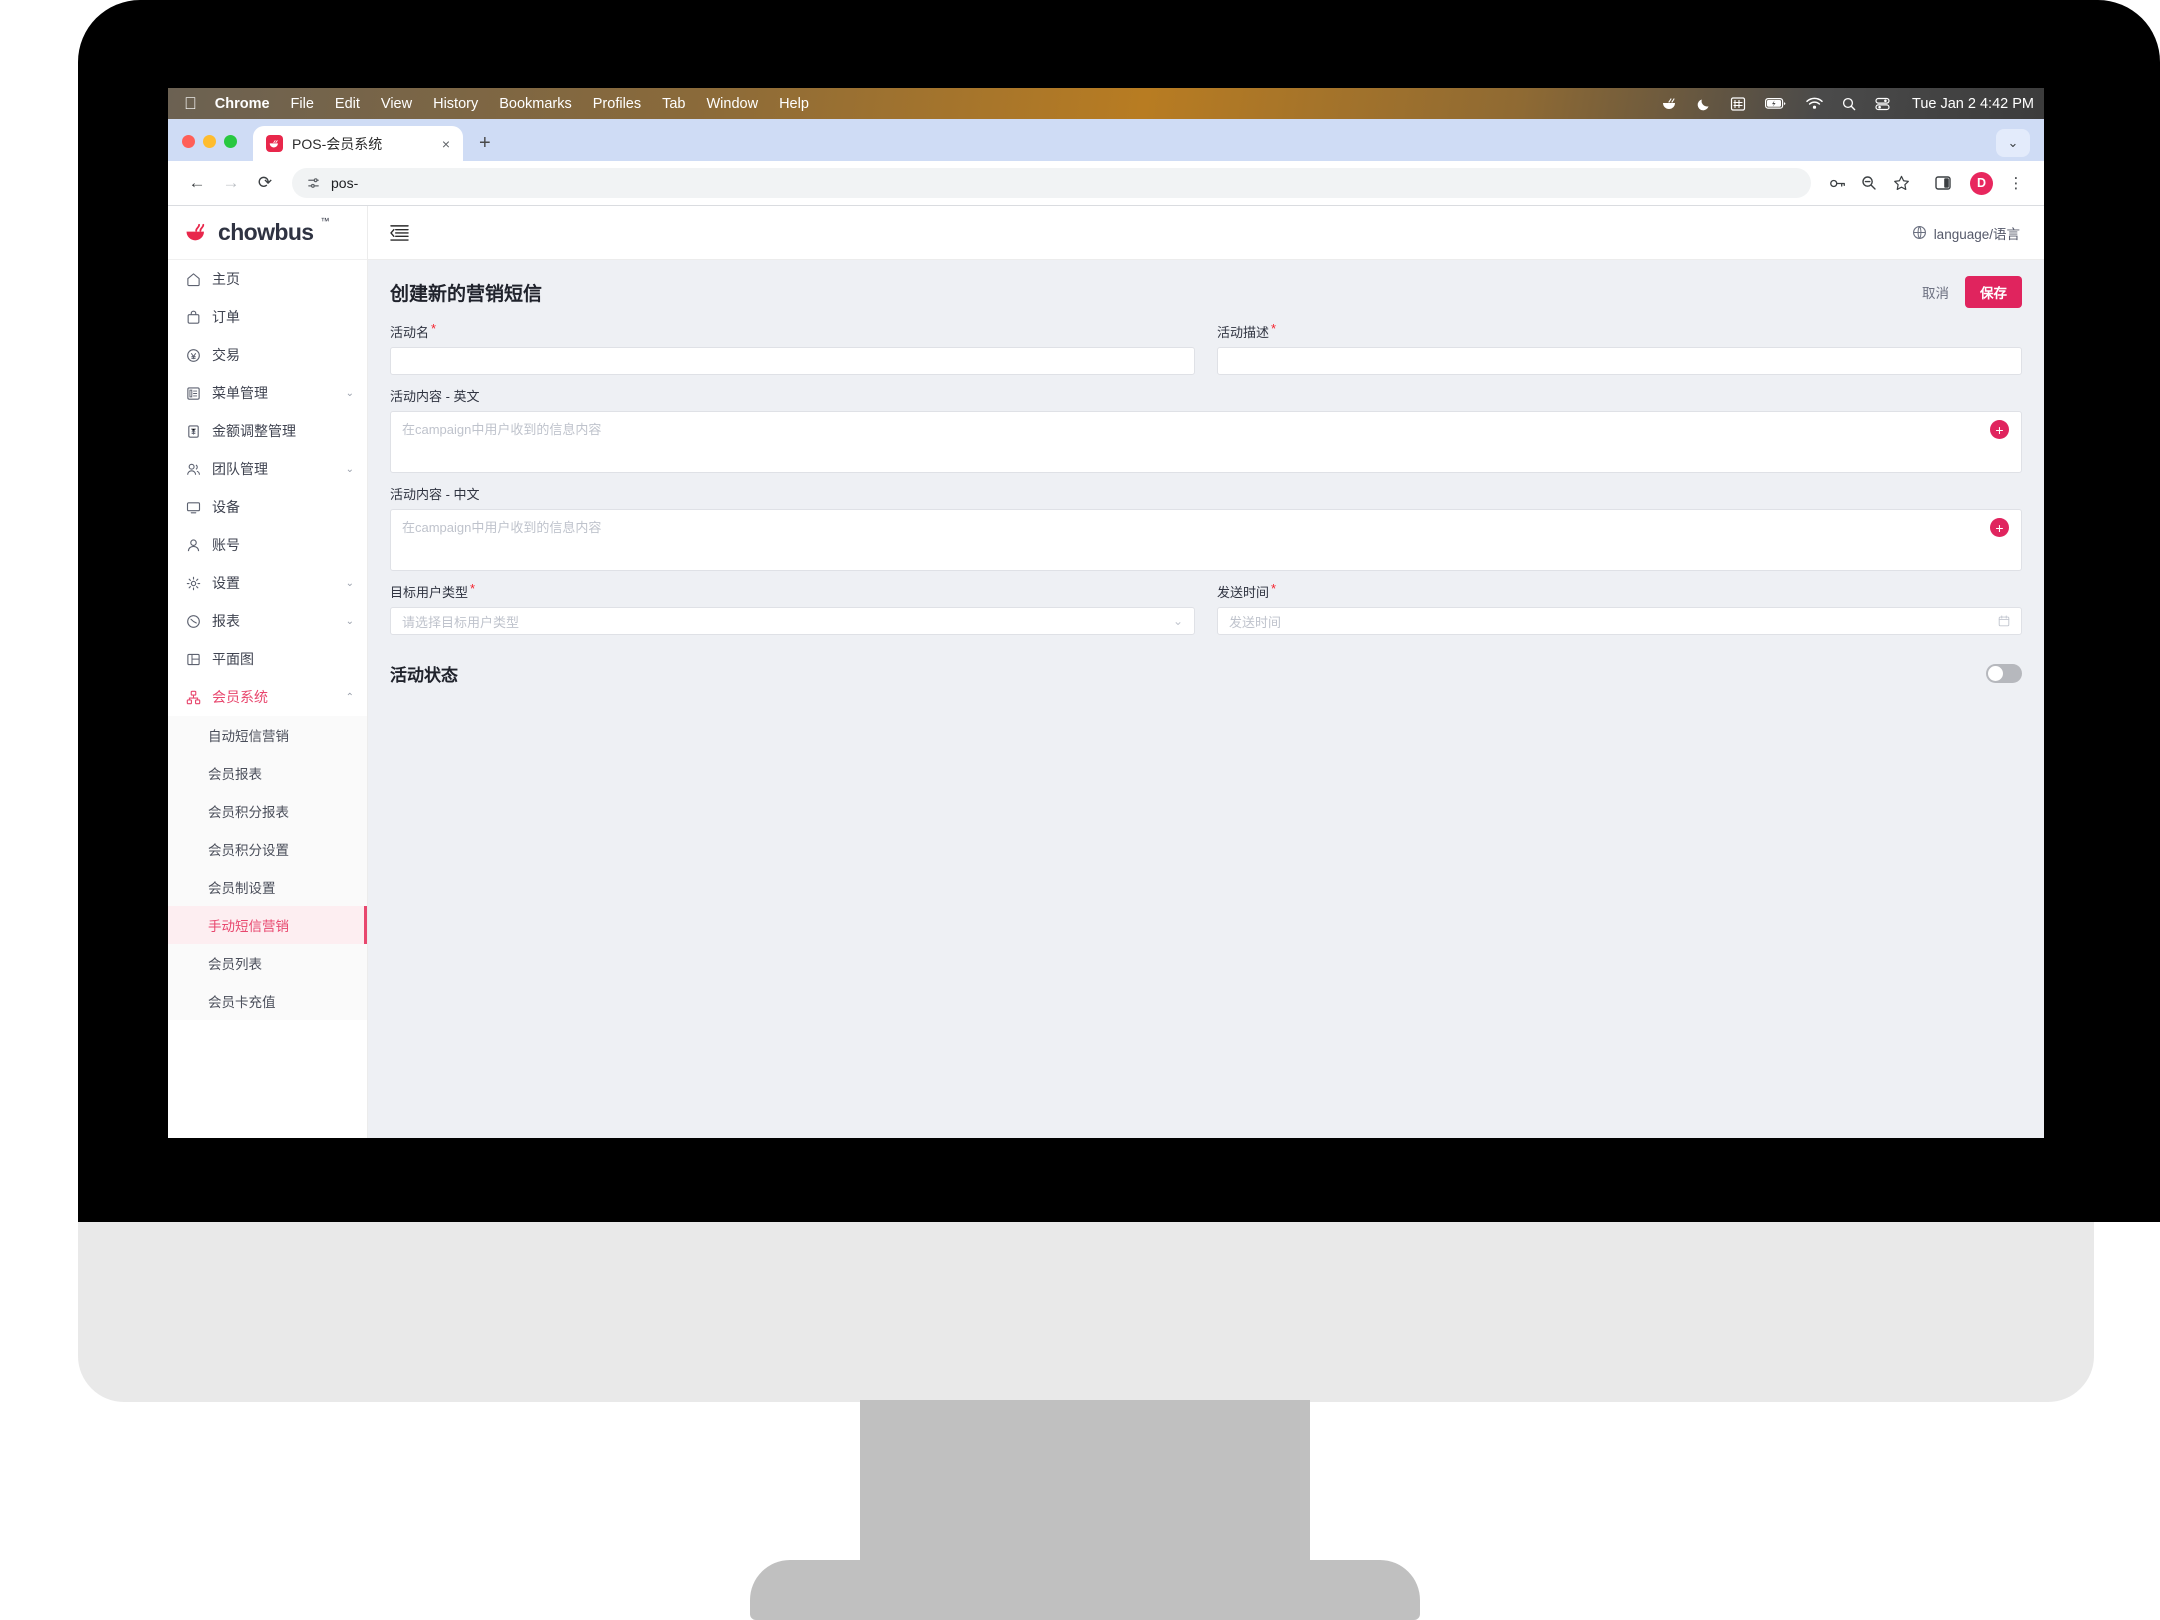 This screenshot has height=1620, width=2160. Describe the element at coordinates (226, 317) in the screenshot. I see `sidebar-item-label: 订单` at that location.